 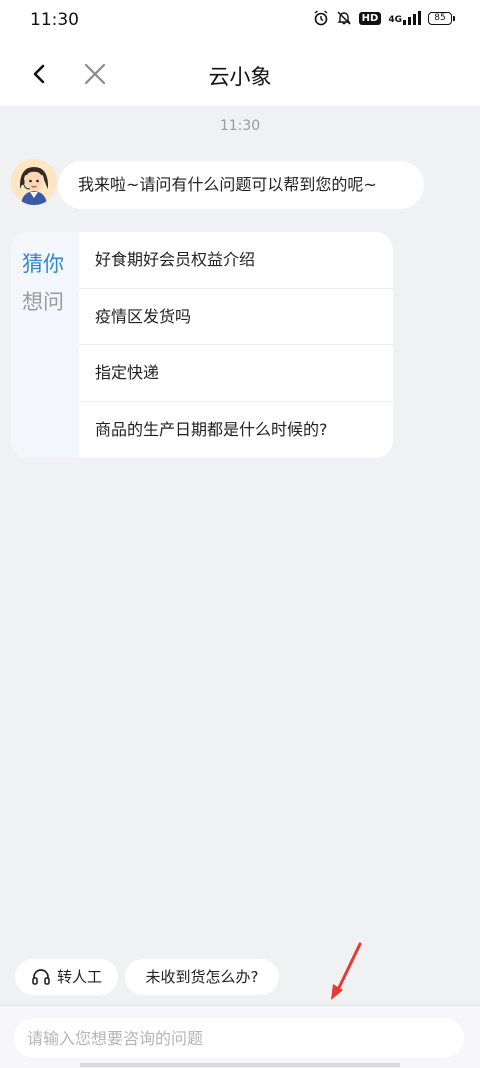 I want to click on nav-bar: 云小象, so click(x=240, y=74).